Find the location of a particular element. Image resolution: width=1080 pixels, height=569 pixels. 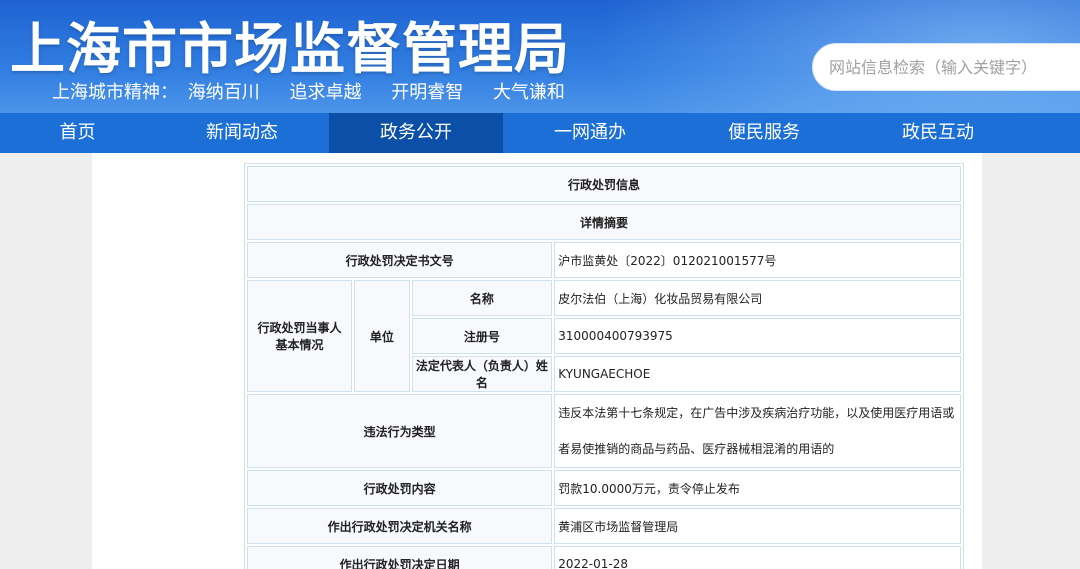

nav-item-interaction: 政民互动 is located at coordinates (938, 133).